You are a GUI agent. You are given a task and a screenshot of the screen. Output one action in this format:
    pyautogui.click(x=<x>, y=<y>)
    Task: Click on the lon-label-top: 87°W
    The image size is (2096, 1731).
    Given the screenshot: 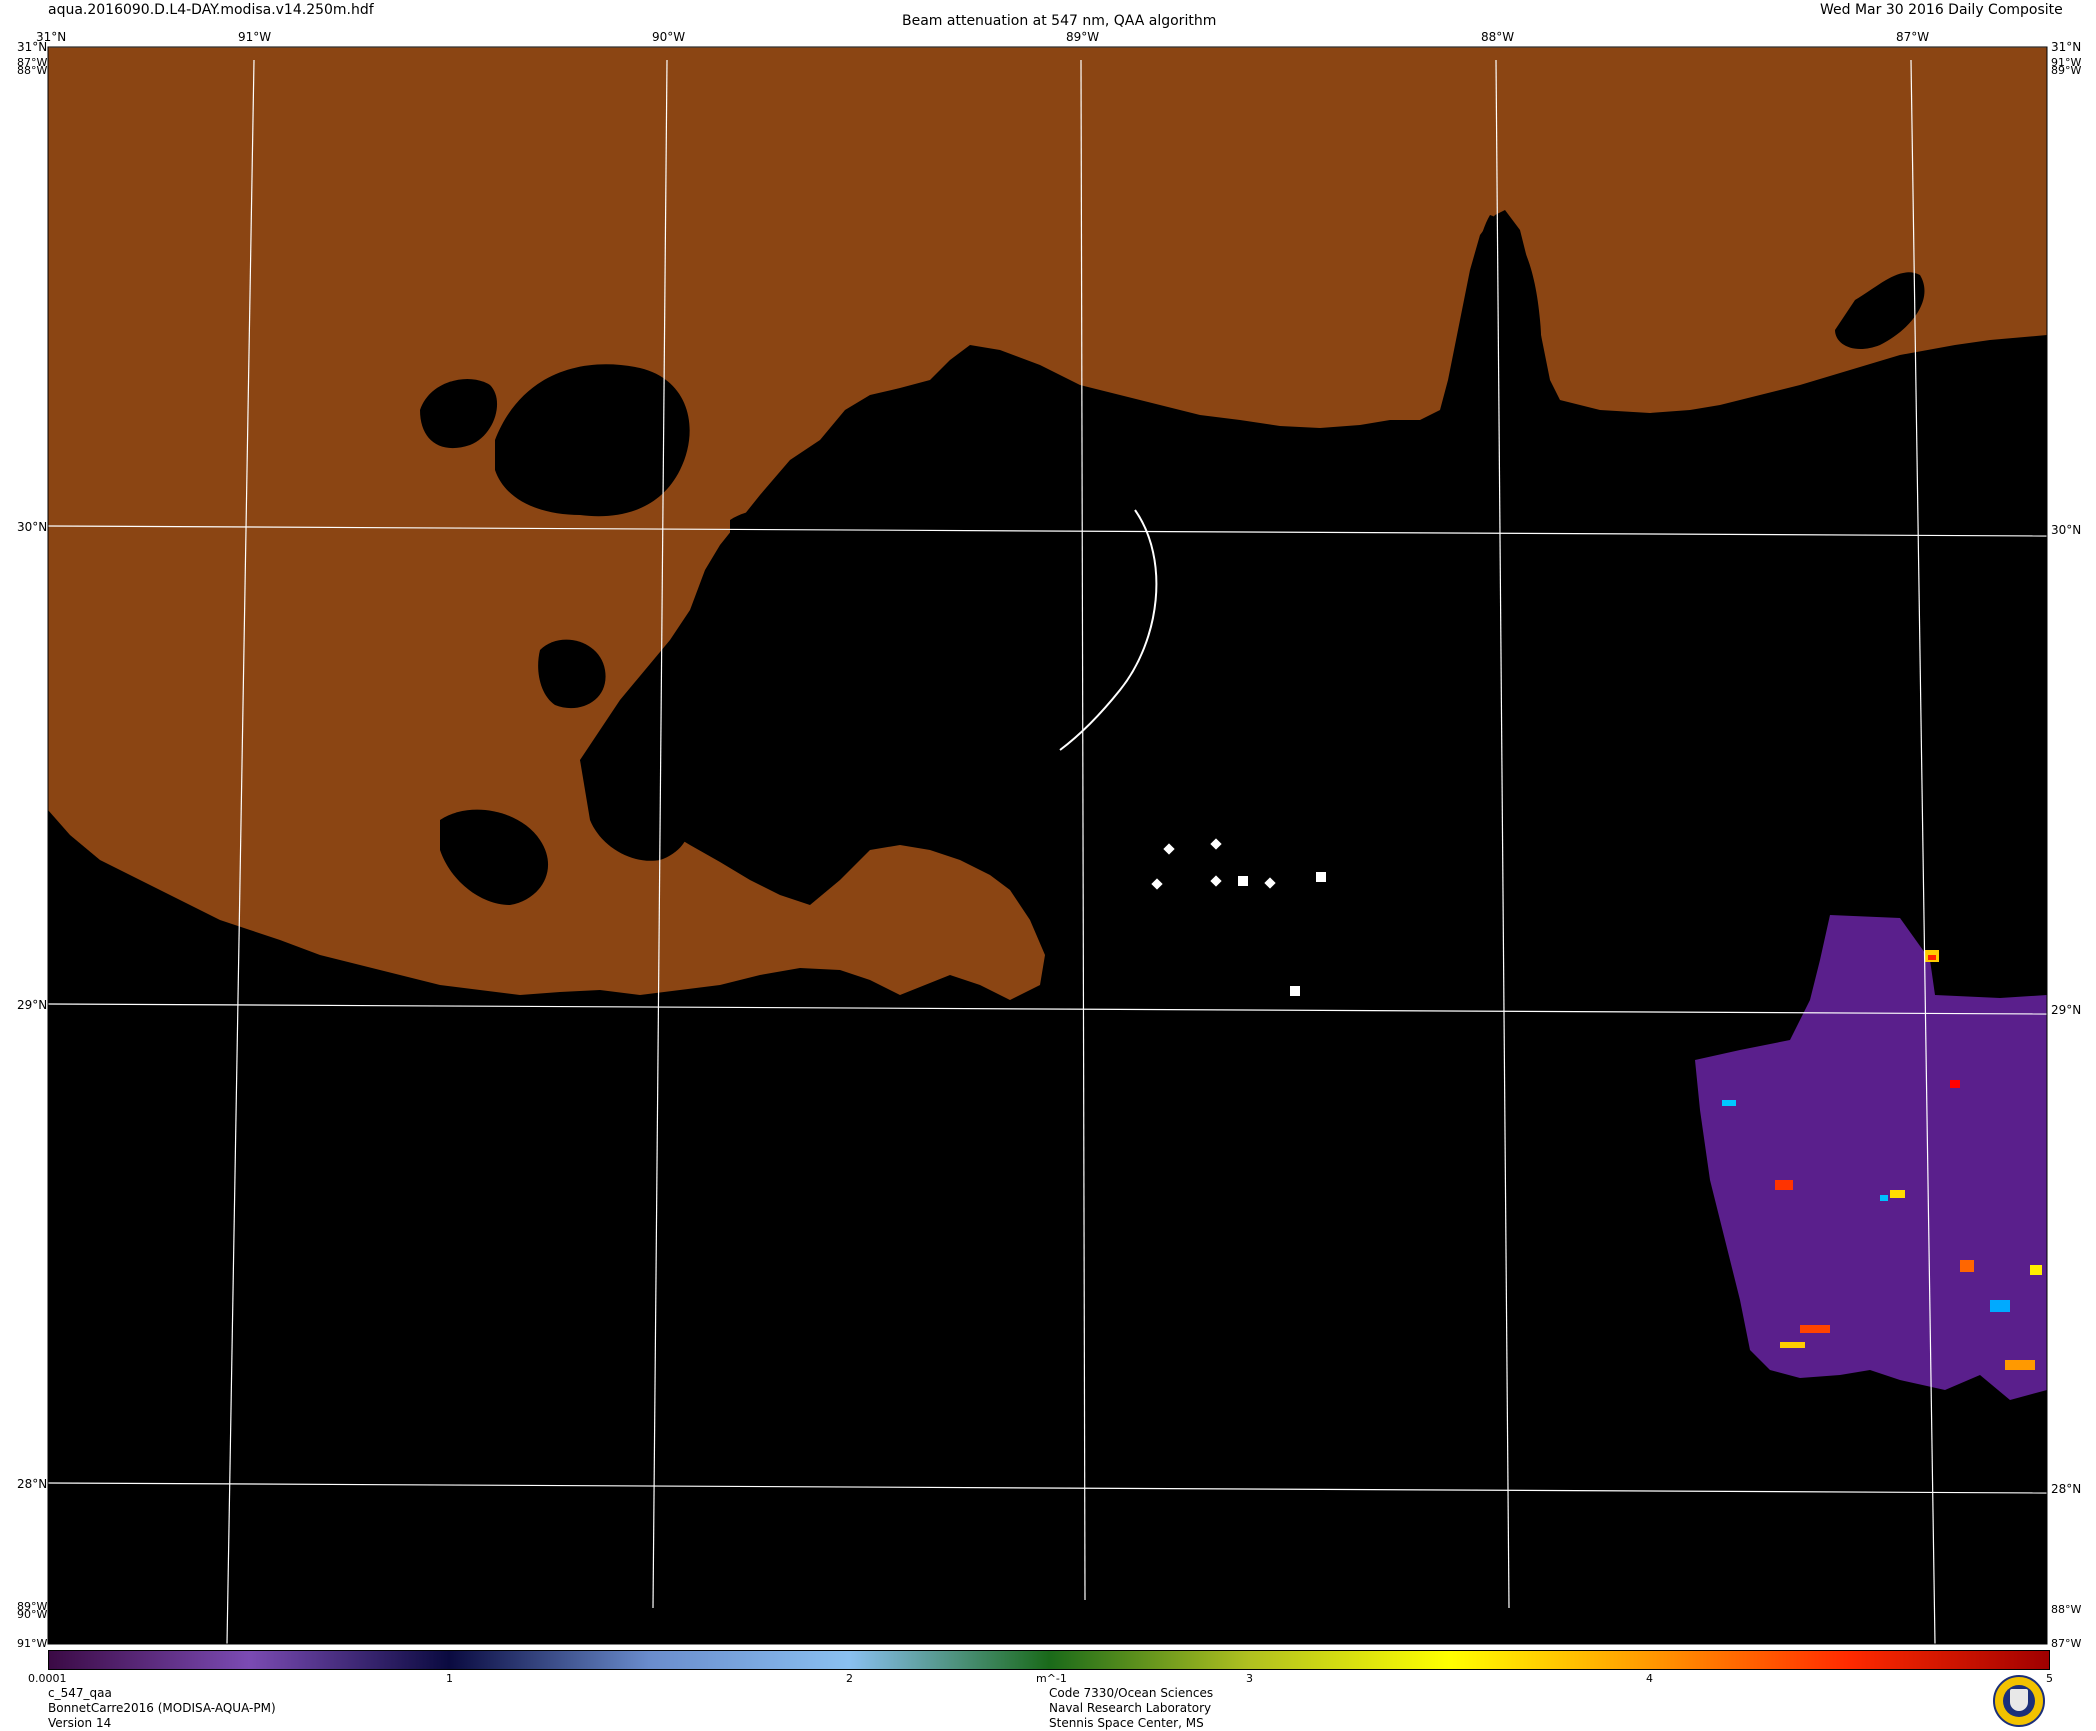 What is the action you would take?
    pyautogui.click(x=1913, y=37)
    